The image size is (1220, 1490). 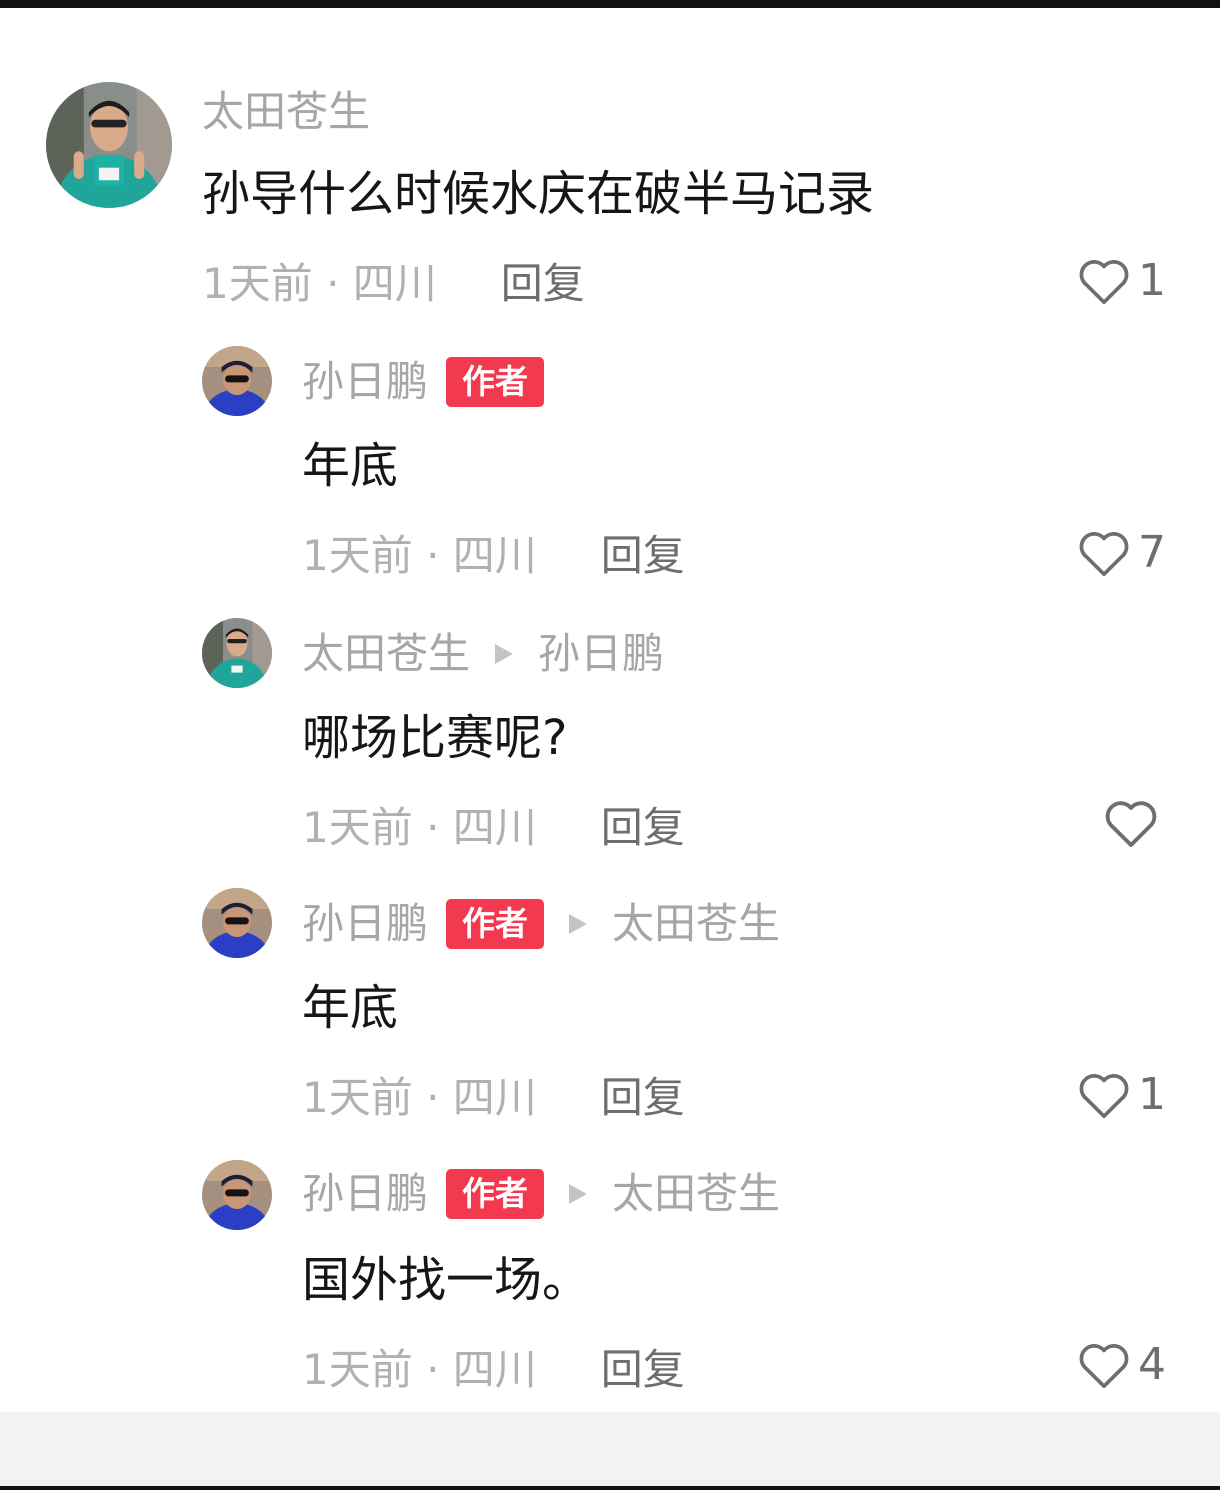 I want to click on like-button: 7, so click(x=1121, y=552).